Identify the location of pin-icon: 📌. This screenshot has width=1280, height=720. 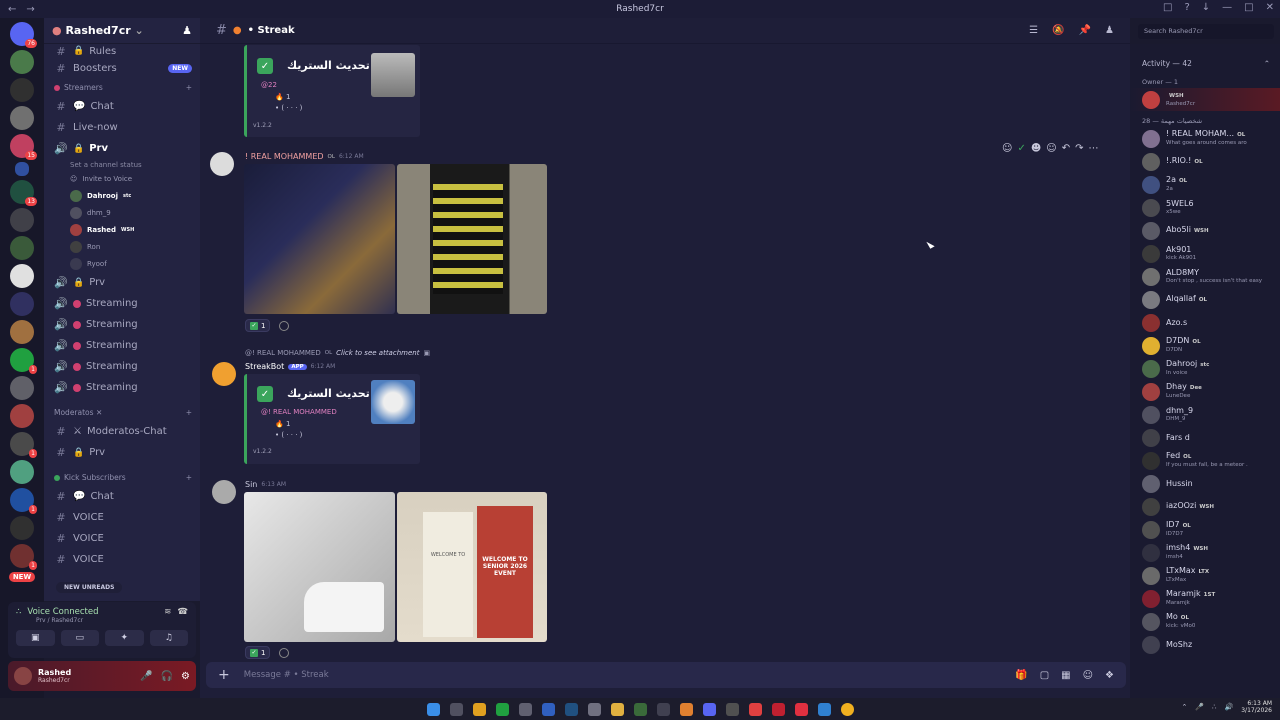
(1085, 30).